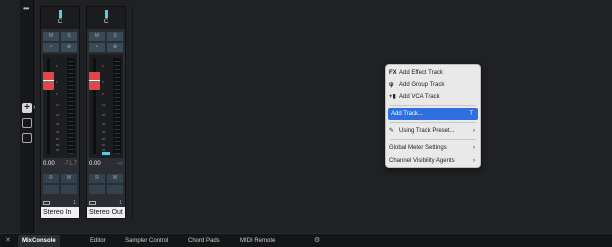 This screenshot has height=247, width=612. What do you see at coordinates (106, 36) in the screenshot?
I see `mute-solo-row: M S` at bounding box center [106, 36].